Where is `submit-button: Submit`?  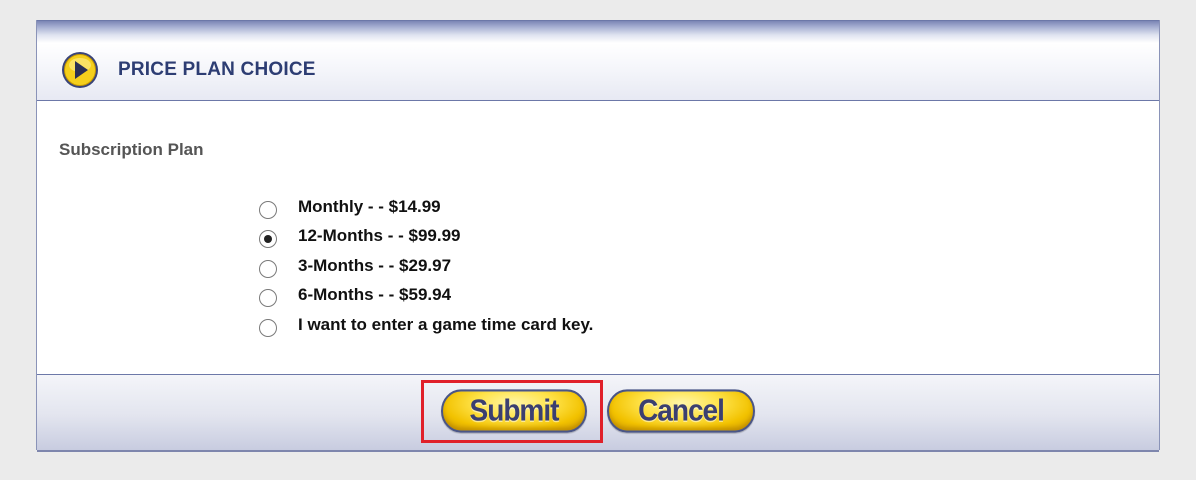 submit-button: Submit is located at coordinates (514, 411).